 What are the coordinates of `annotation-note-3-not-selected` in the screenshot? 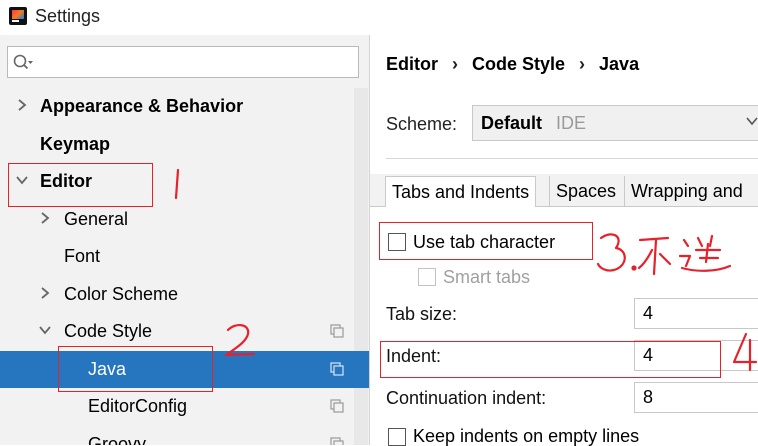 It's located at (664, 254).